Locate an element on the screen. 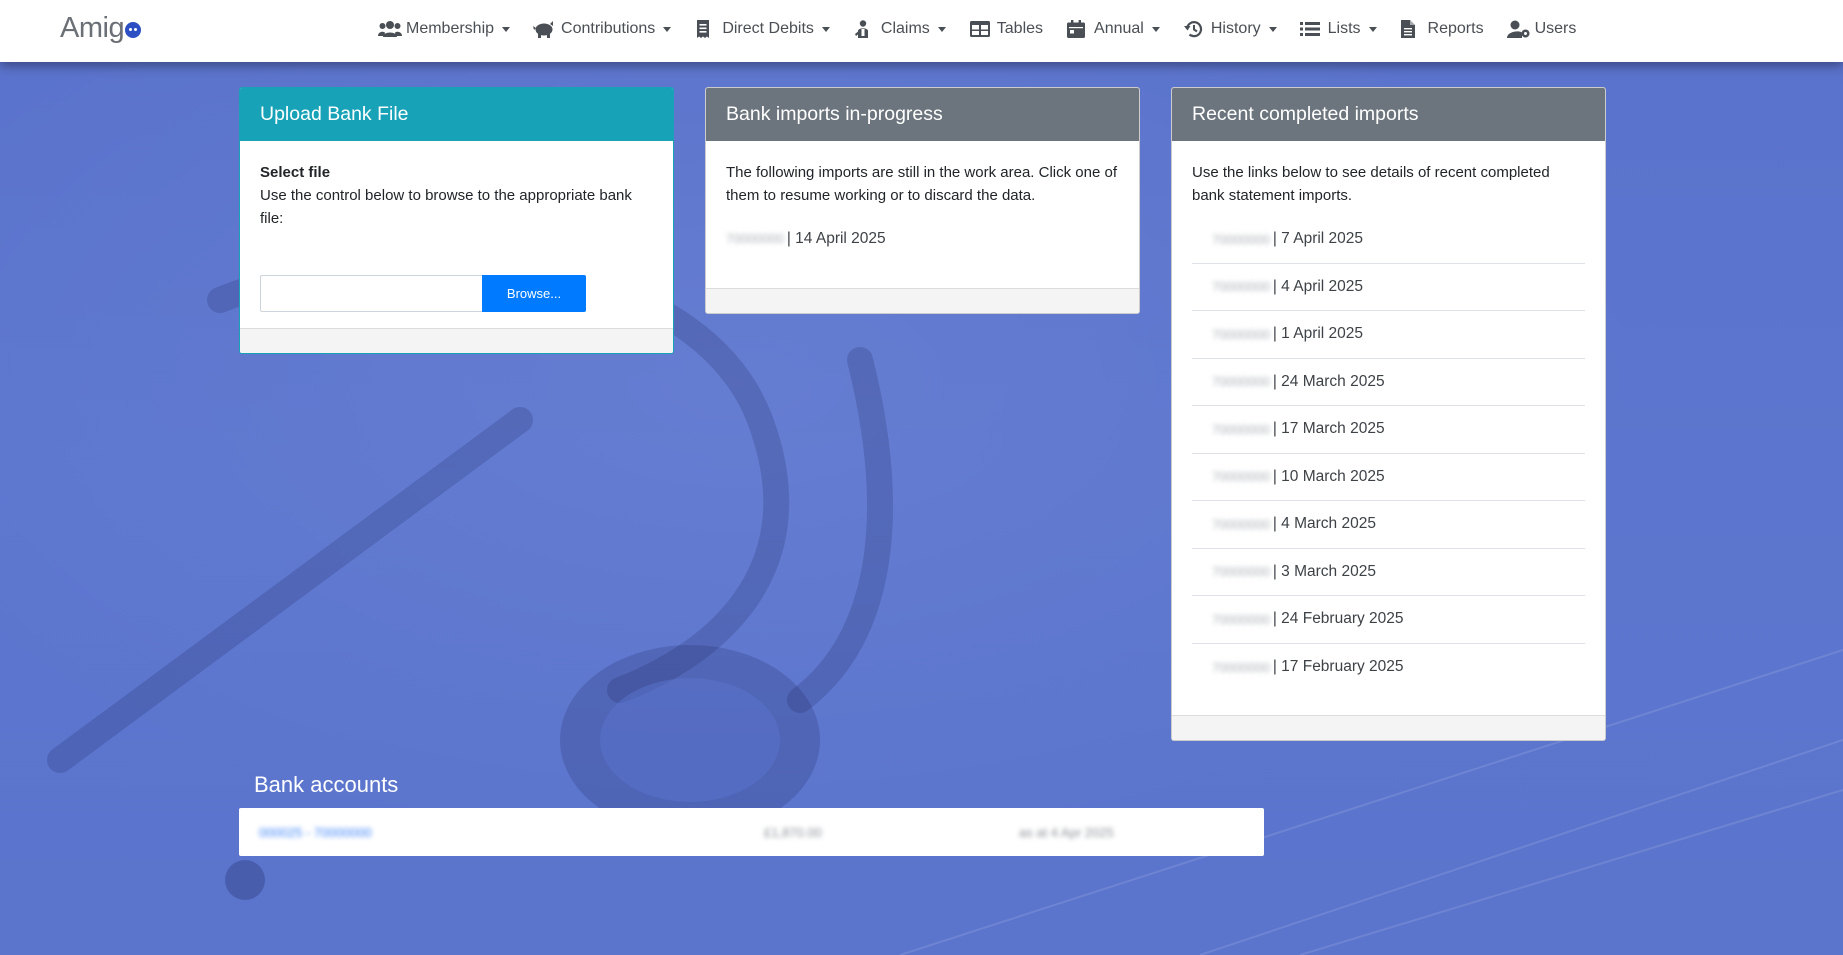 This screenshot has width=1843, height=955. person-injured-icon is located at coordinates (864, 29).